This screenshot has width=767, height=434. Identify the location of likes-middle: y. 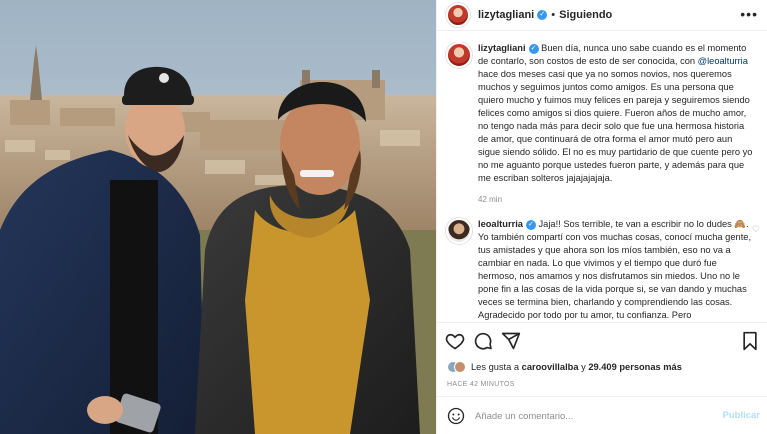
(583, 367).